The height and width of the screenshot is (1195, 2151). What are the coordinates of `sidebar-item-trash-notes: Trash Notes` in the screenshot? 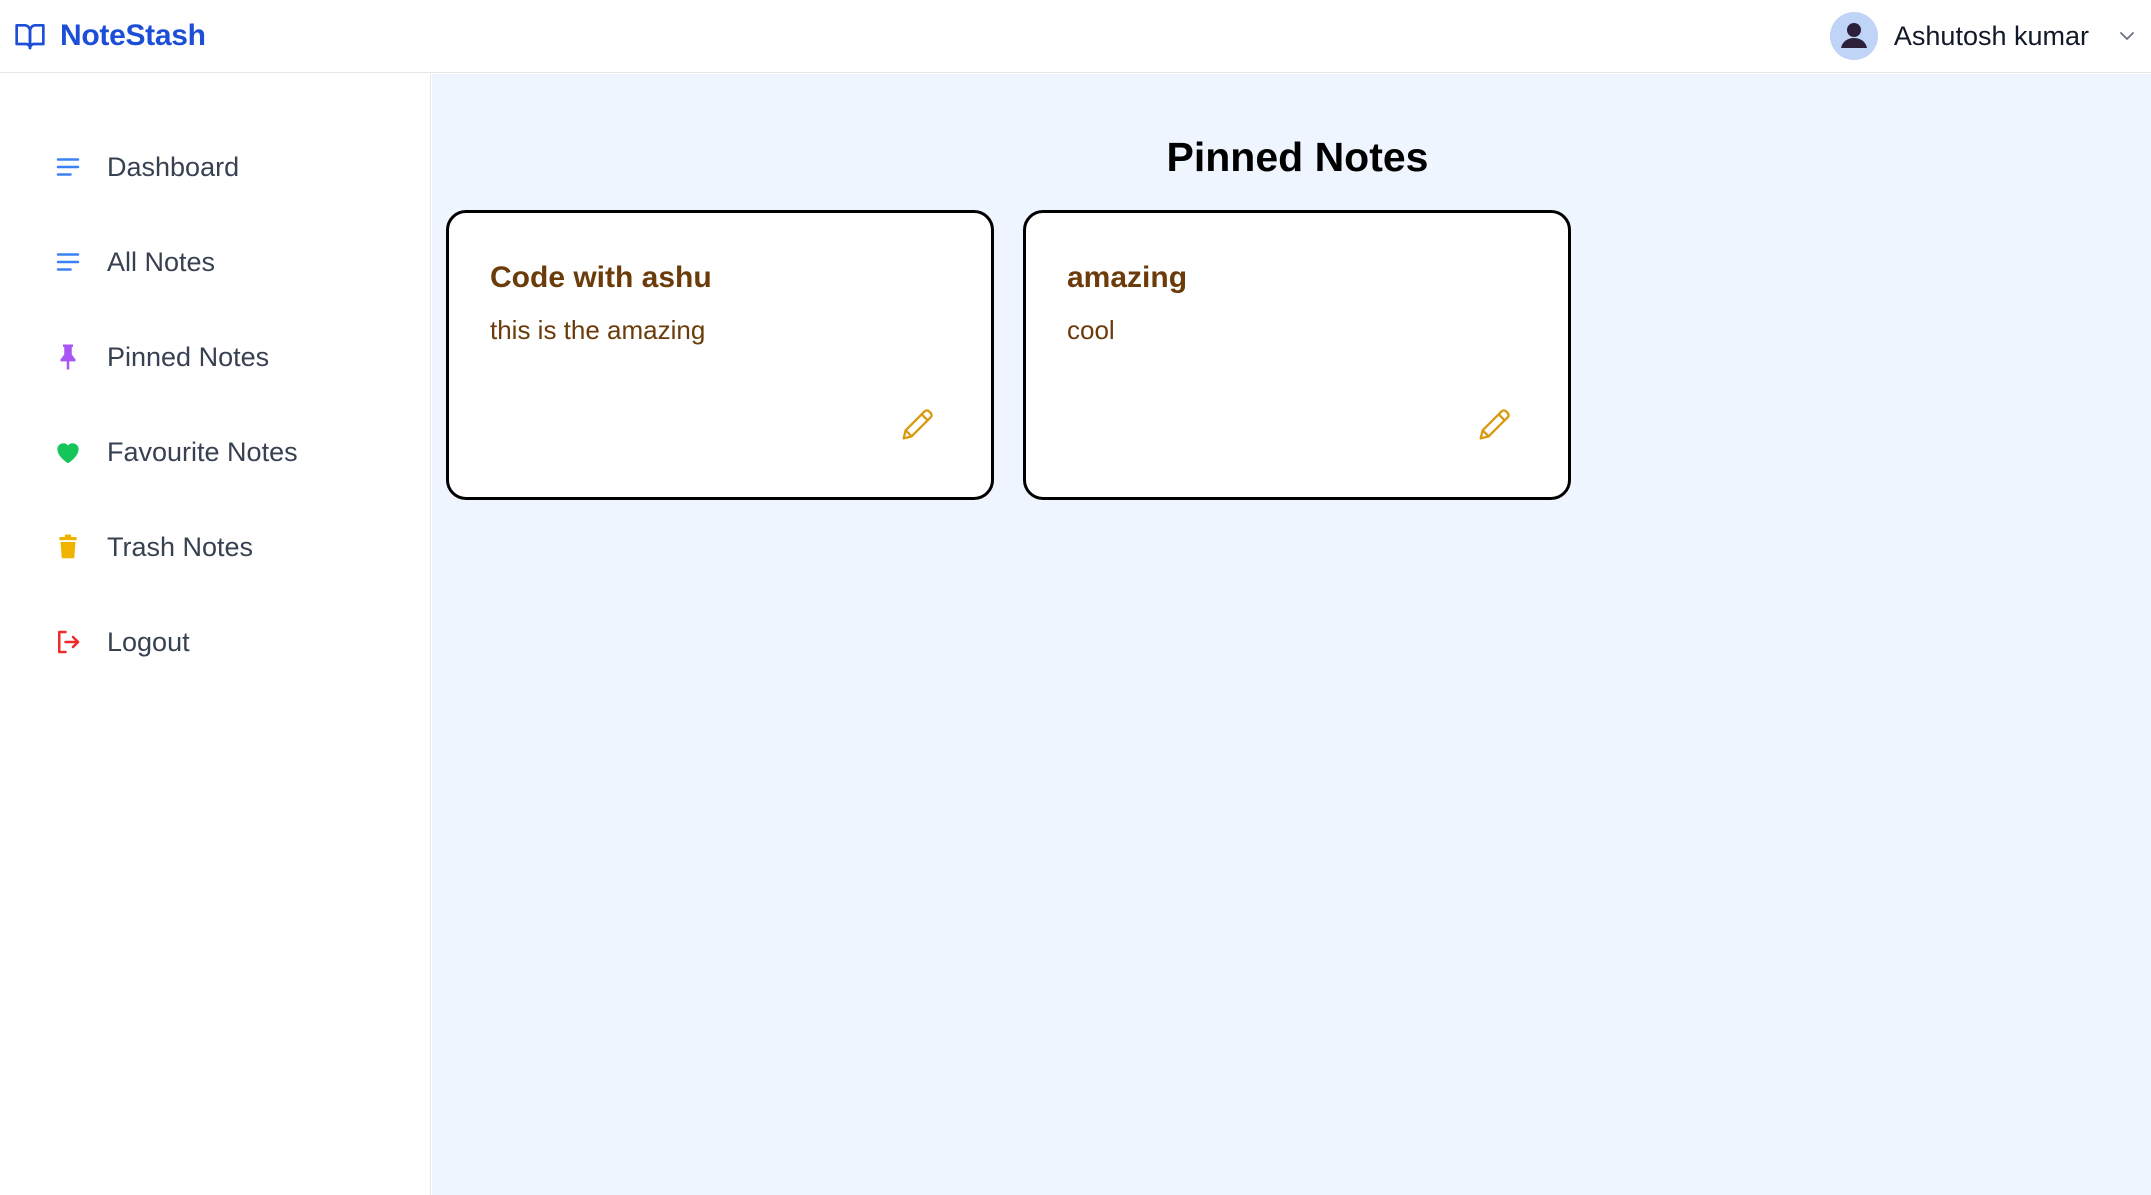 It's located at (215, 547).